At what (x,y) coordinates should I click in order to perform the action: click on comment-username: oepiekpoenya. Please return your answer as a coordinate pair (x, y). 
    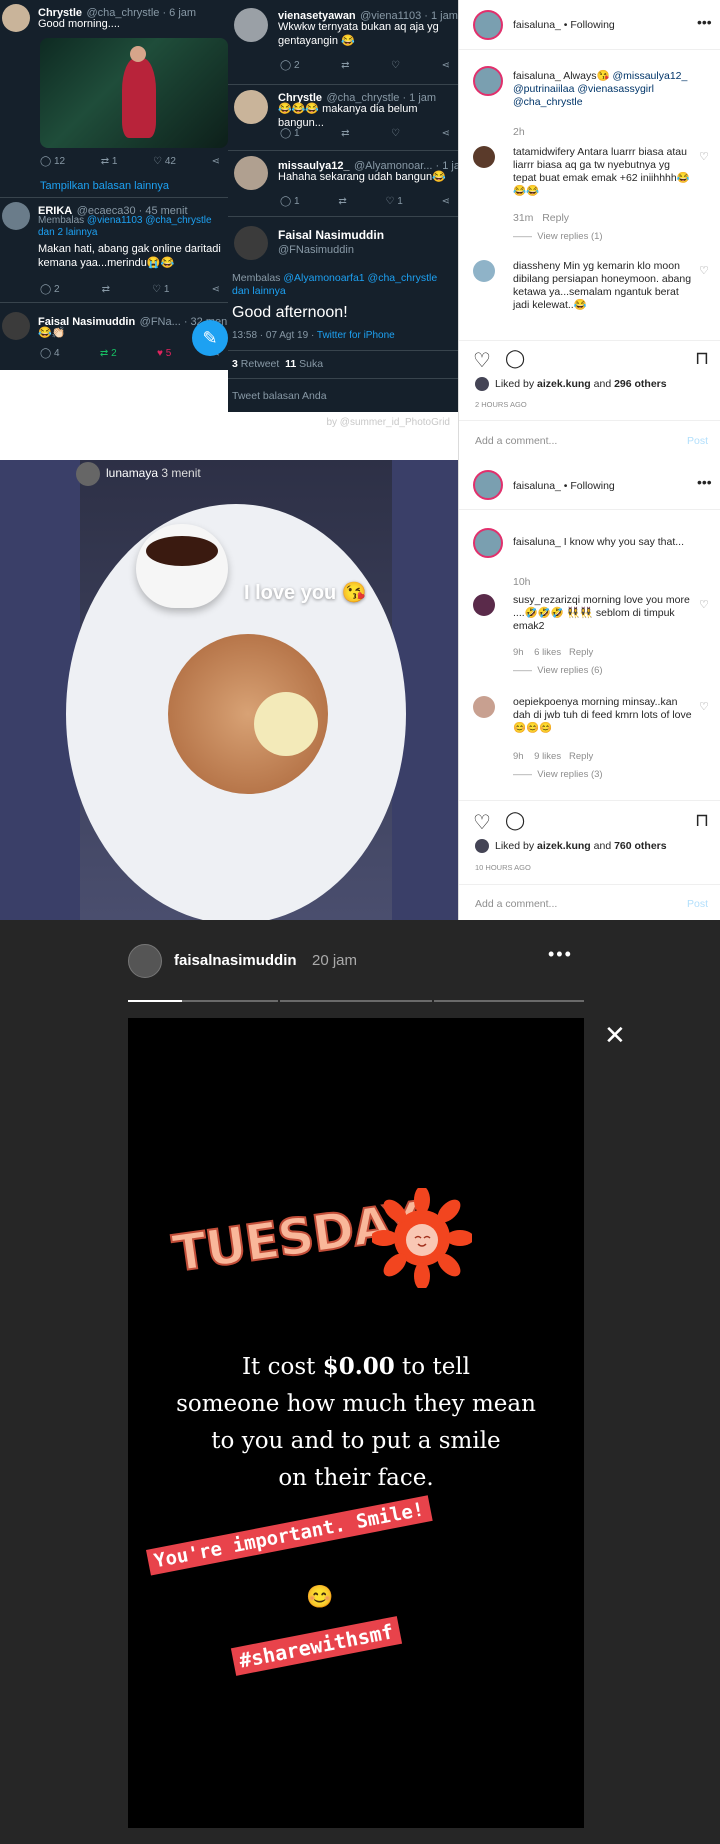
    Looking at the image, I should click on (545, 702).